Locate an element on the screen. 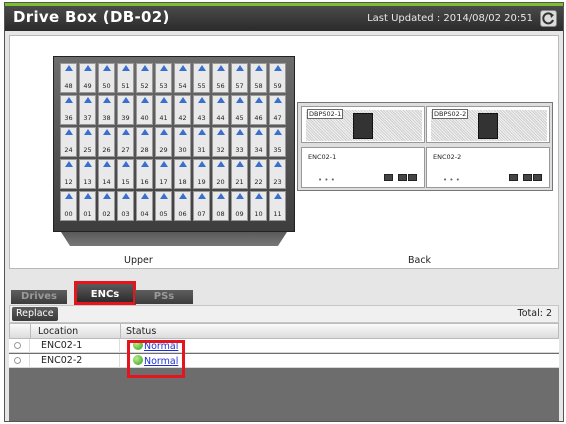  drive-slot: 32 is located at coordinates (220, 142).